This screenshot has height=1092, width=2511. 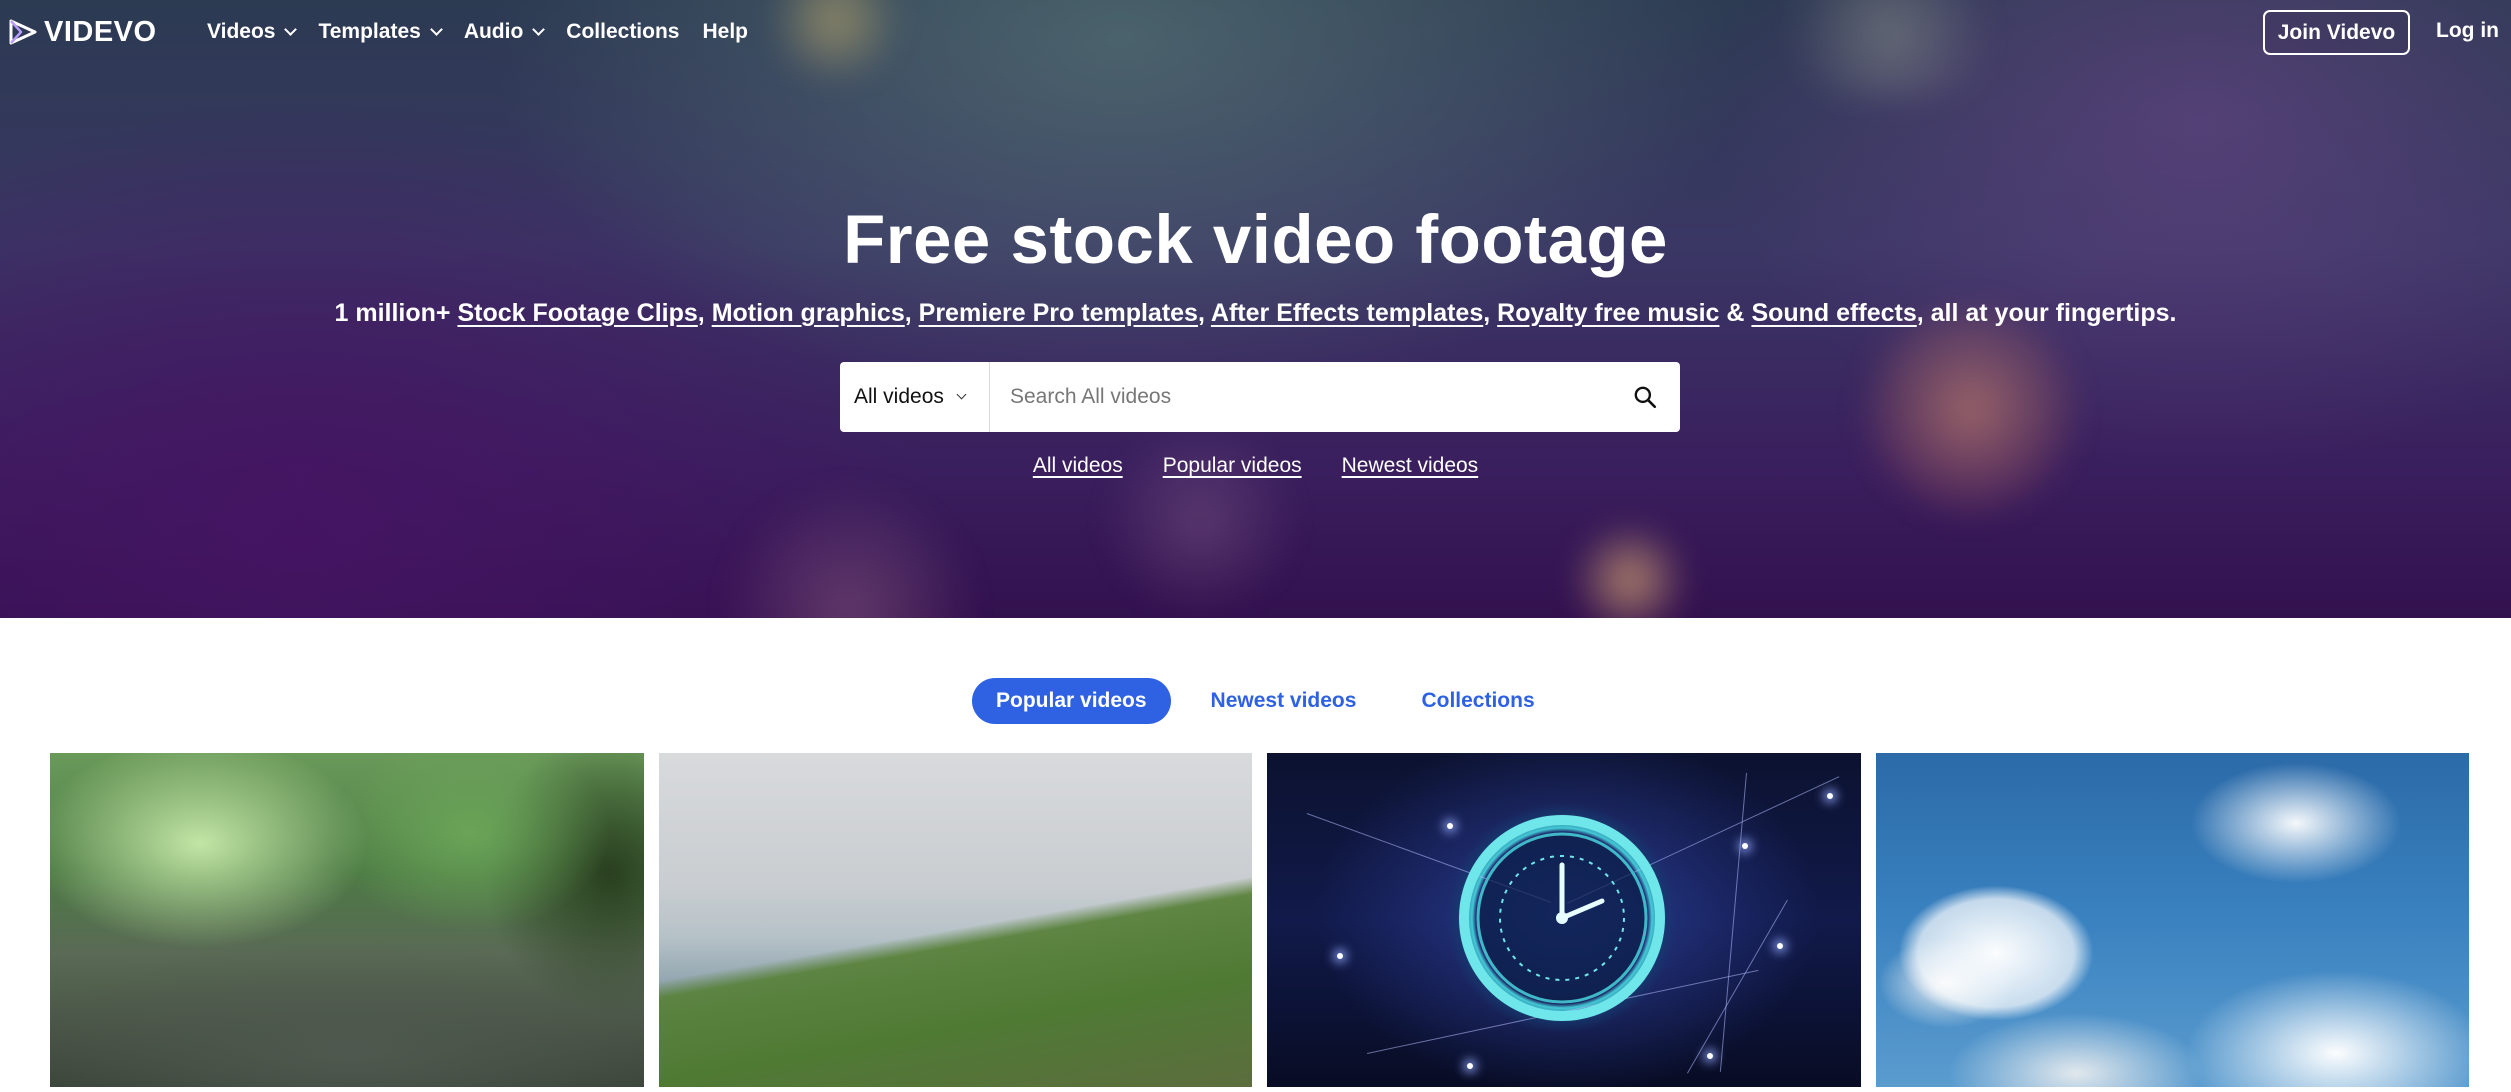 What do you see at coordinates (2336, 32) in the screenshot?
I see `join-button: Join Videvo` at bounding box center [2336, 32].